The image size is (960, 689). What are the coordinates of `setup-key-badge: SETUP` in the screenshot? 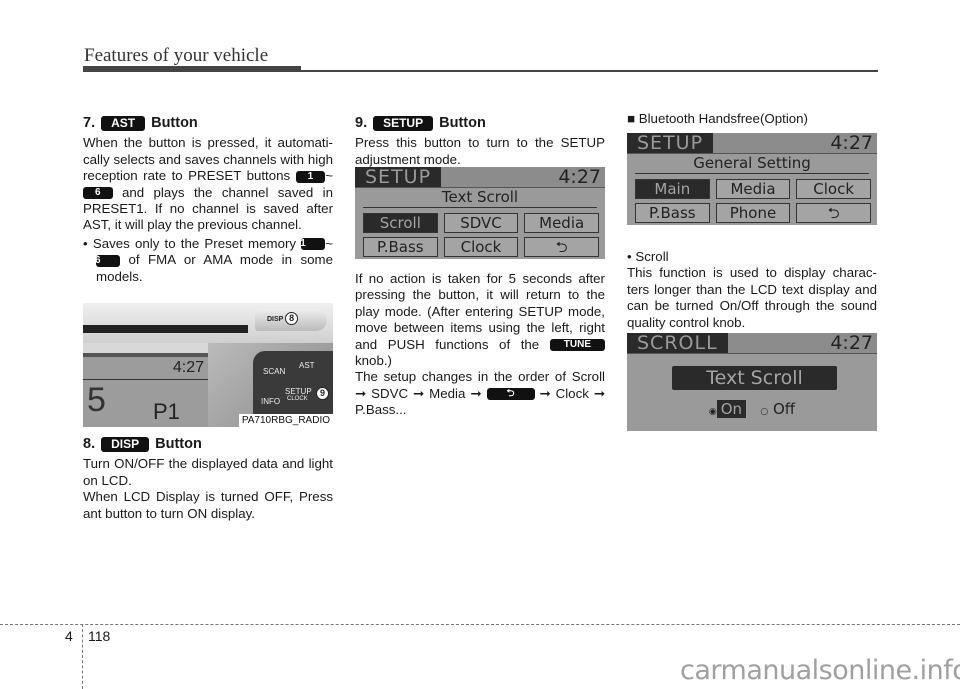 It's located at (403, 123).